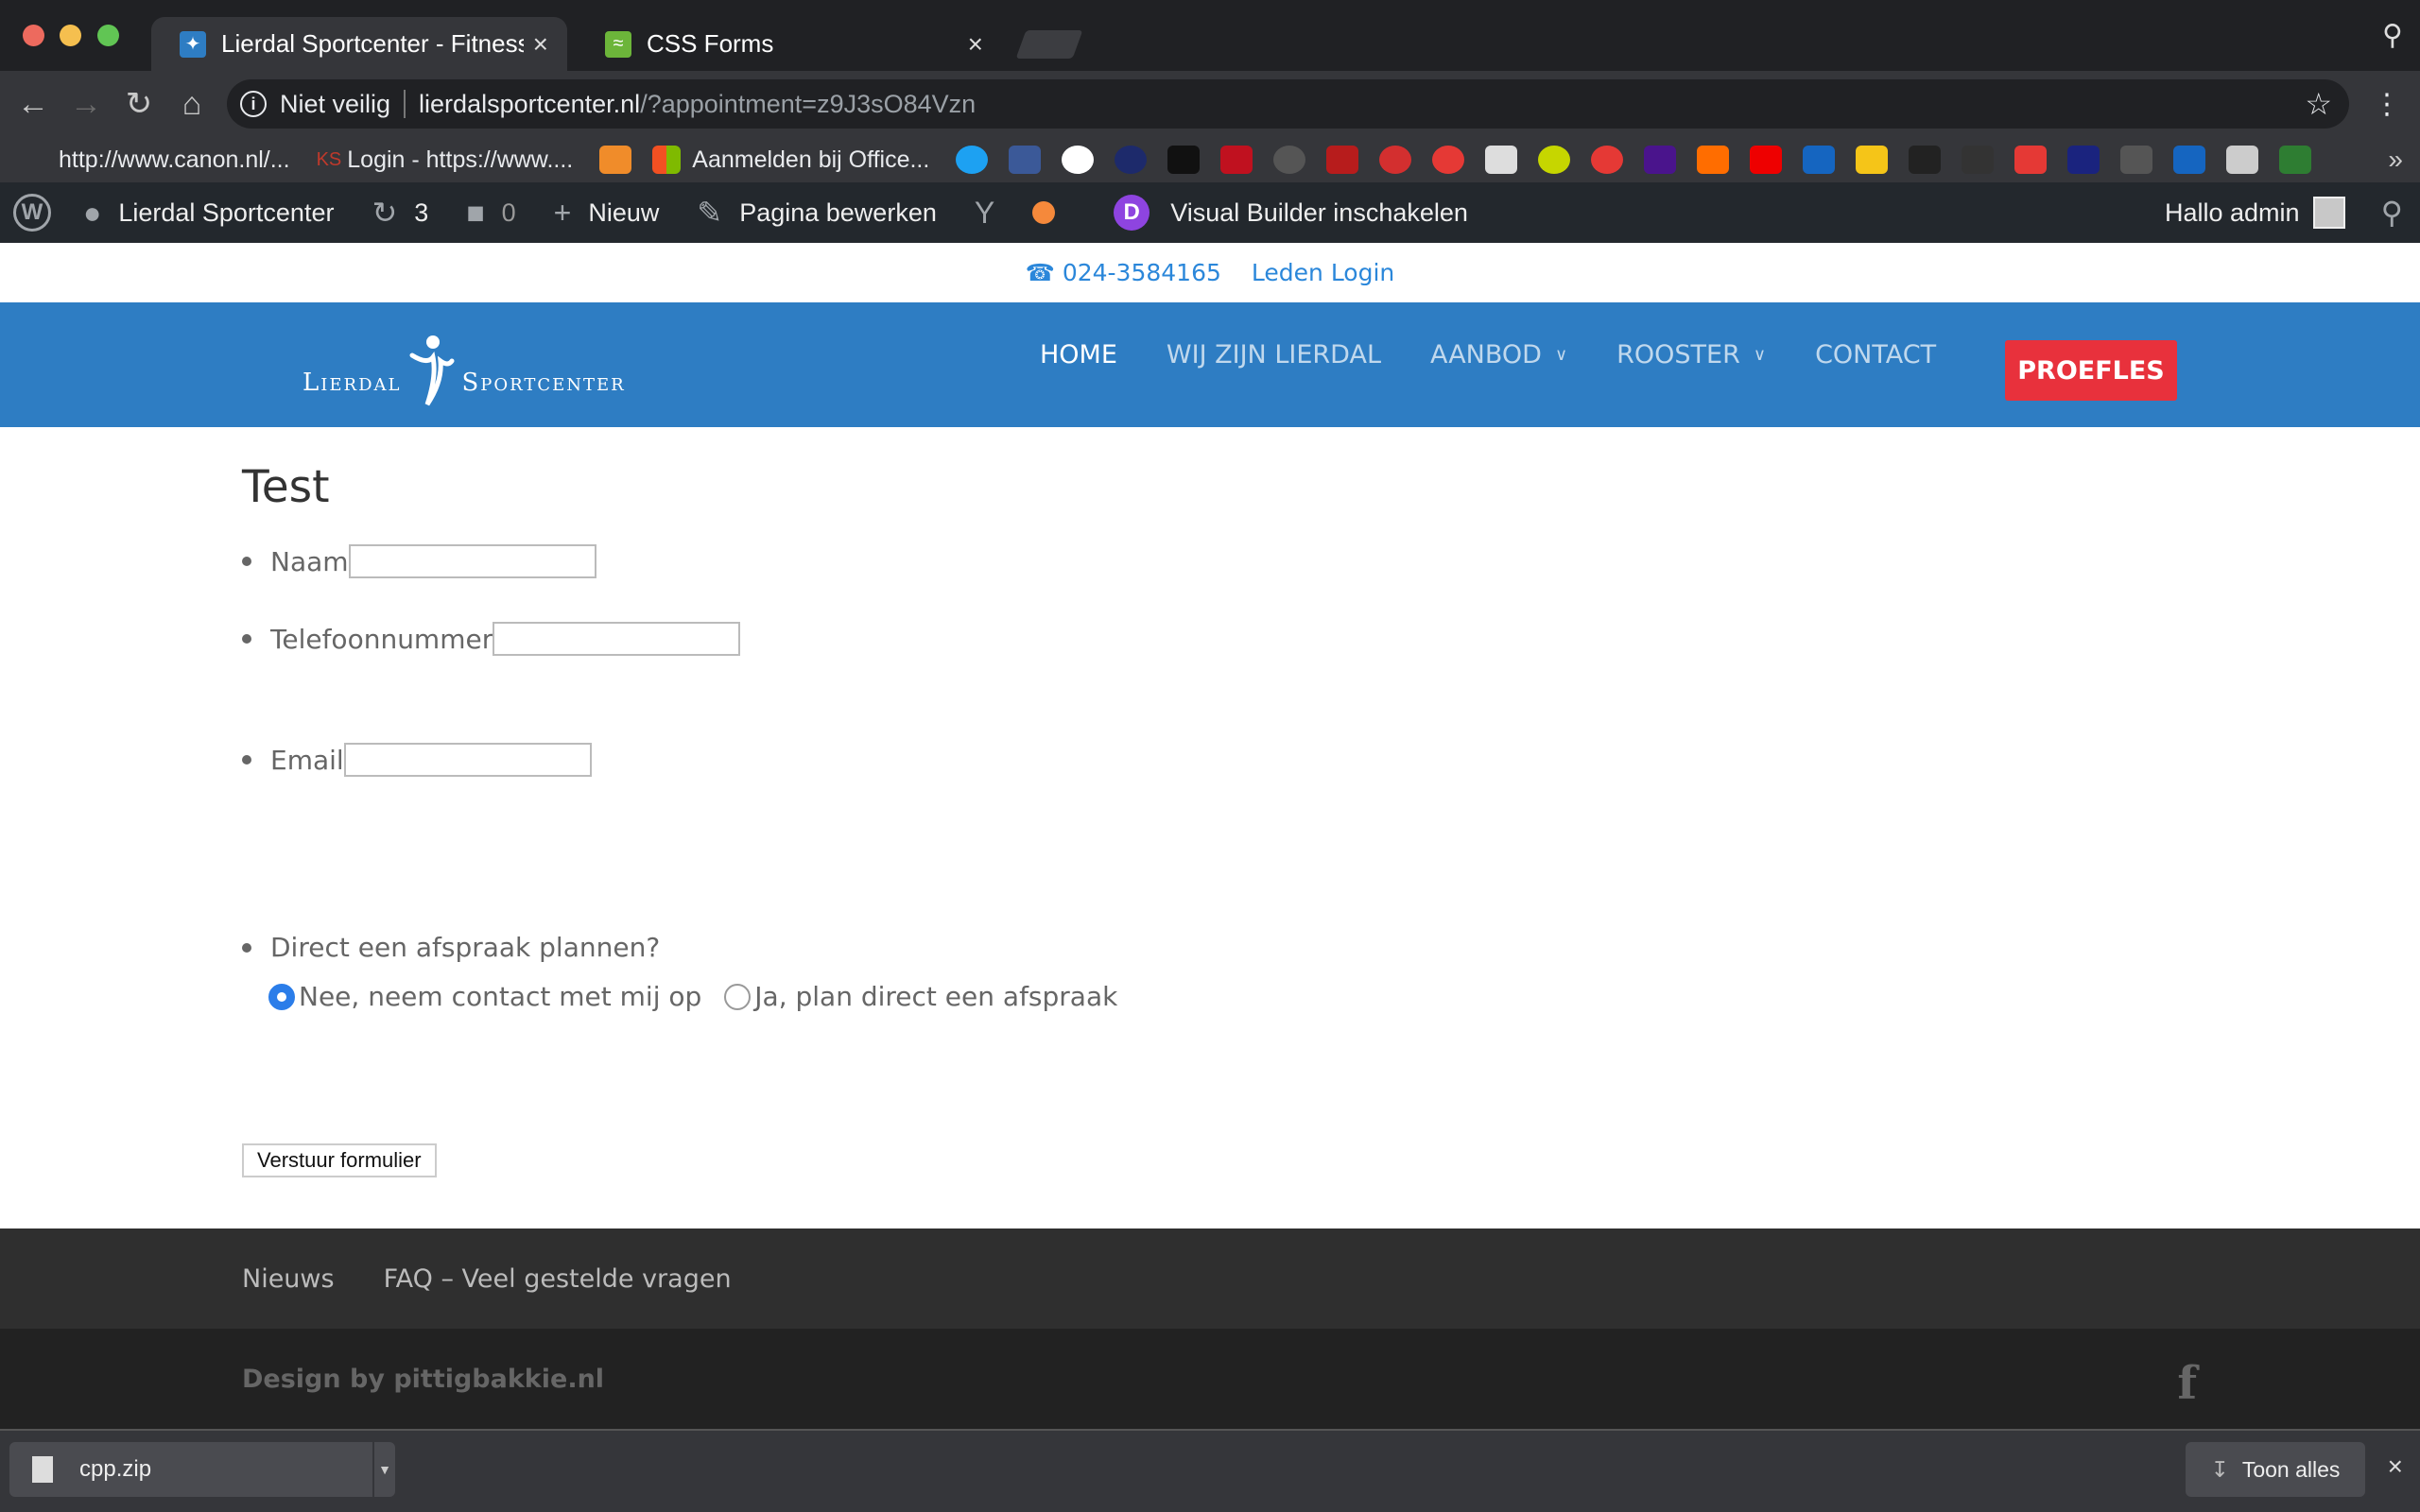 This screenshot has height=1512, width=2420. I want to click on avatar, so click(2328, 213).